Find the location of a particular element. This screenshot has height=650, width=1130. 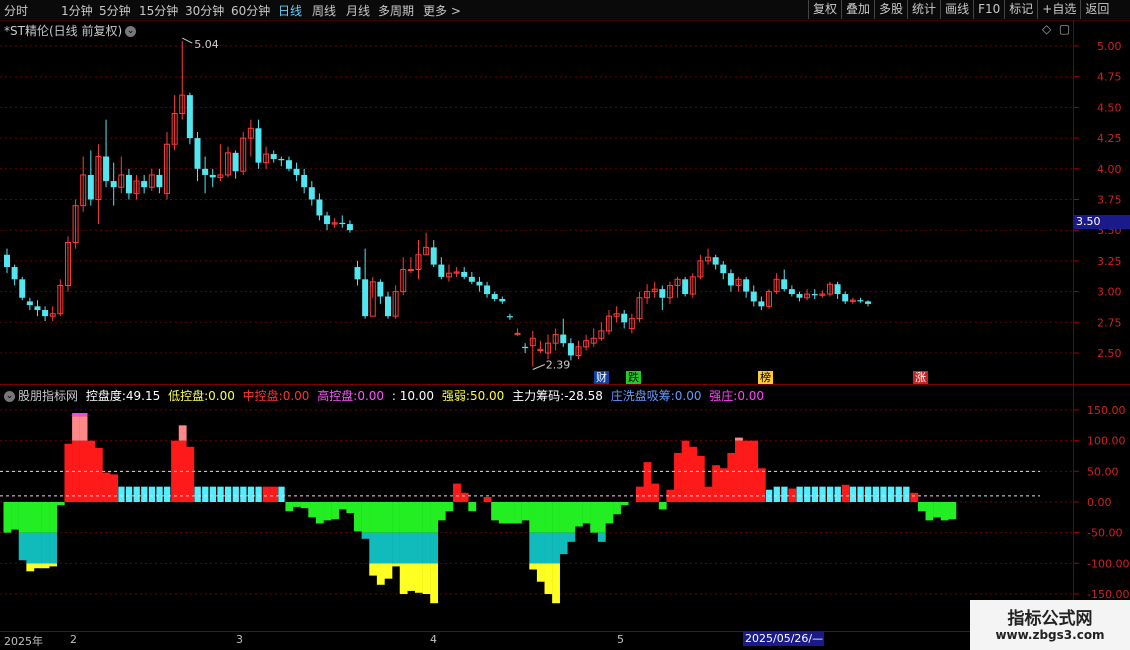

low-marker-line is located at coordinates (538, 367).